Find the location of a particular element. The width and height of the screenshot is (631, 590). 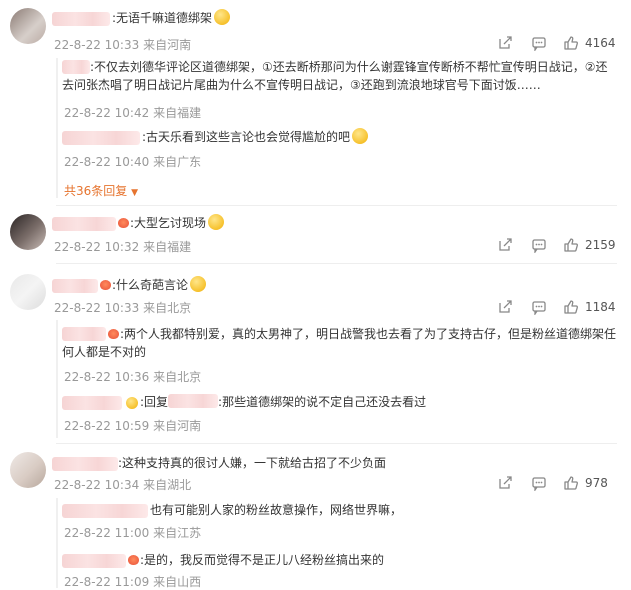

reply-text: :回复:那些道德绑架的说不定自己还没去看过 is located at coordinates (276, 402).